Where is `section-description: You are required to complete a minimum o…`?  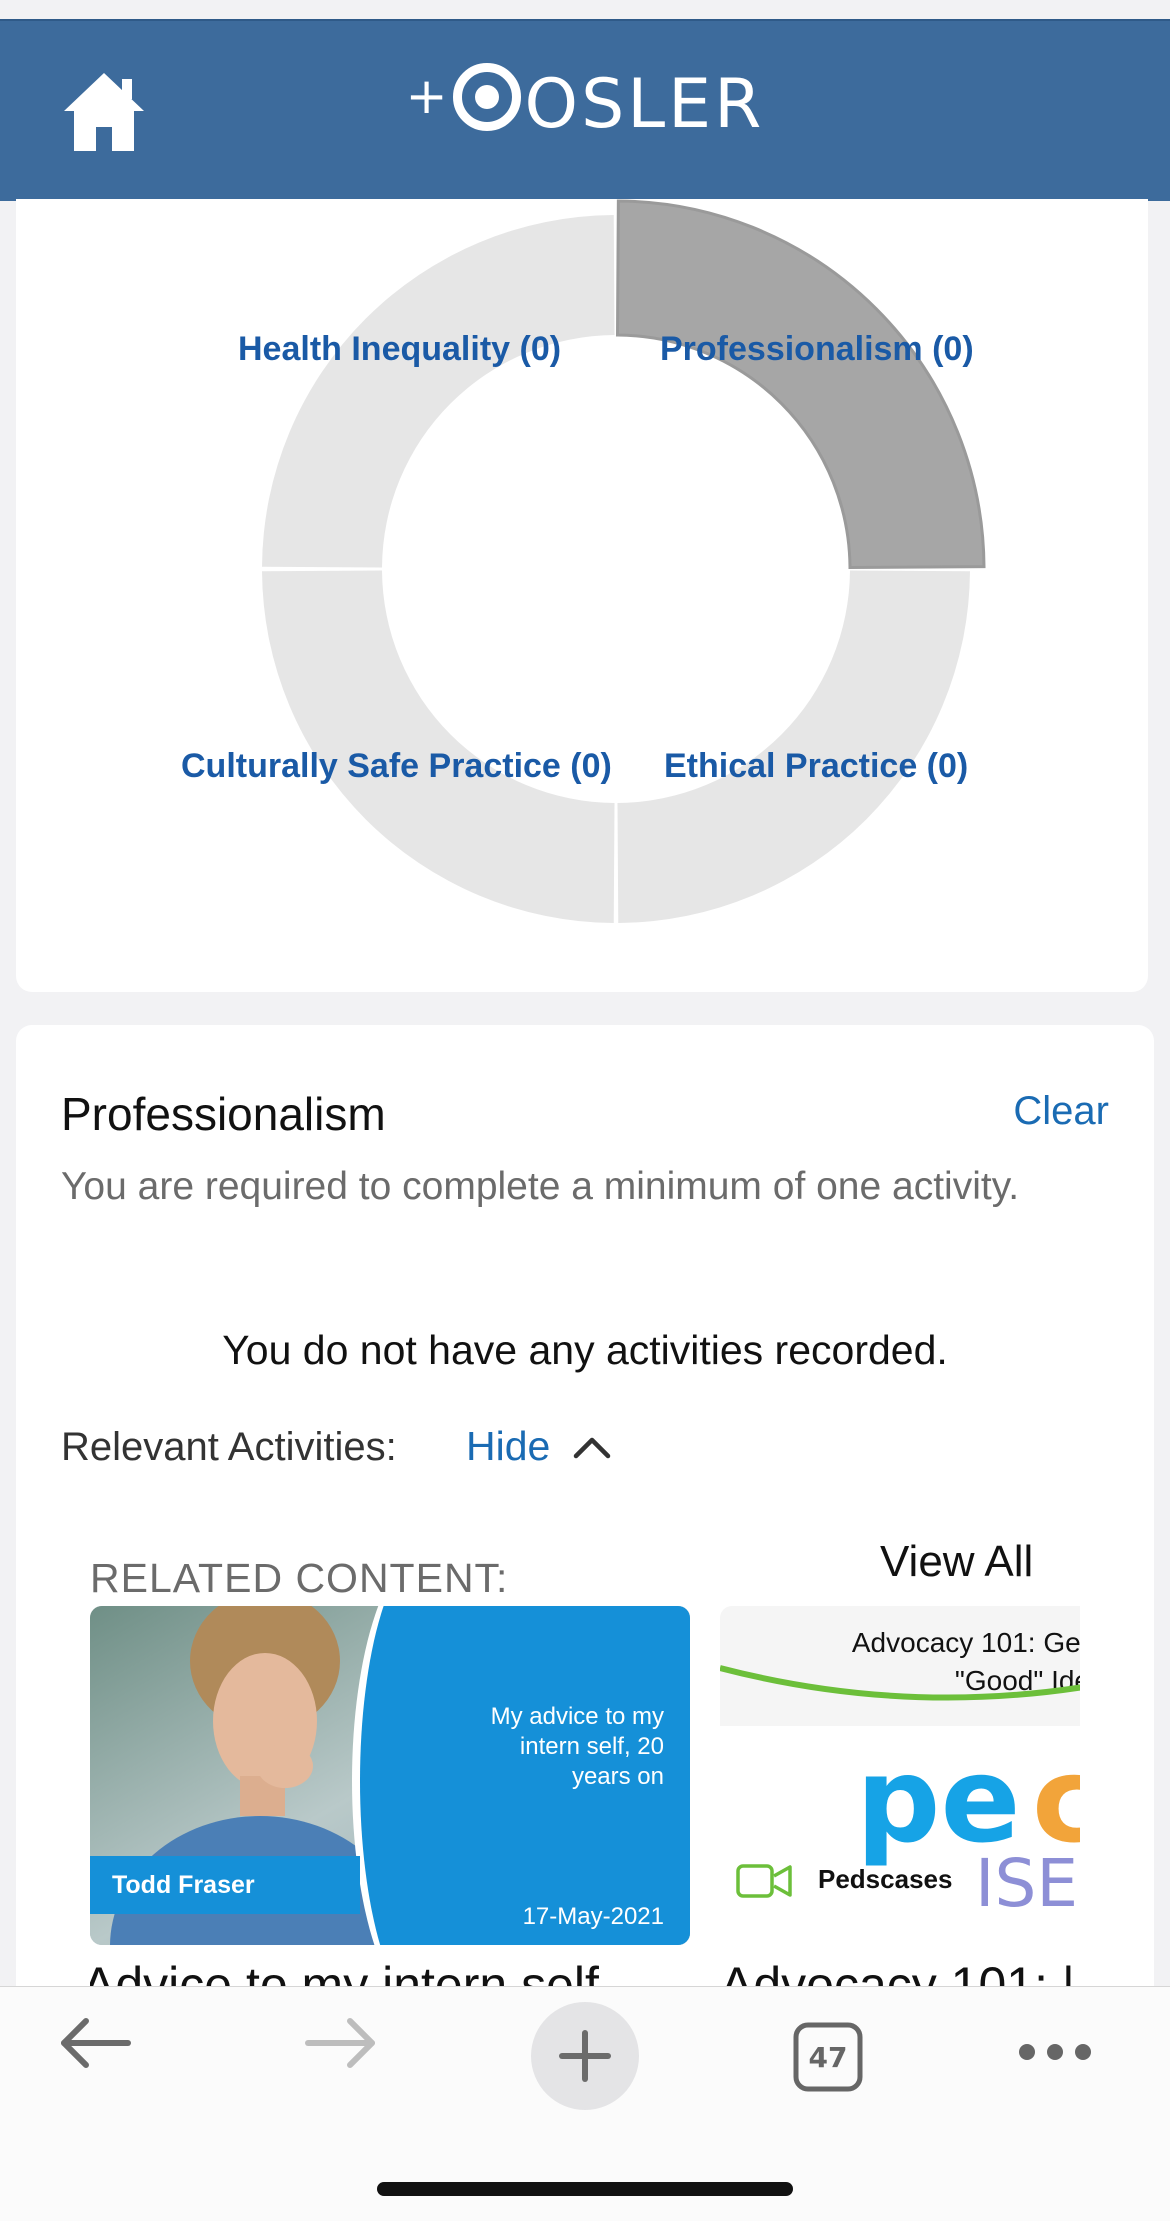
section-description: You are required to complete a minimum o… is located at coordinates (540, 1186).